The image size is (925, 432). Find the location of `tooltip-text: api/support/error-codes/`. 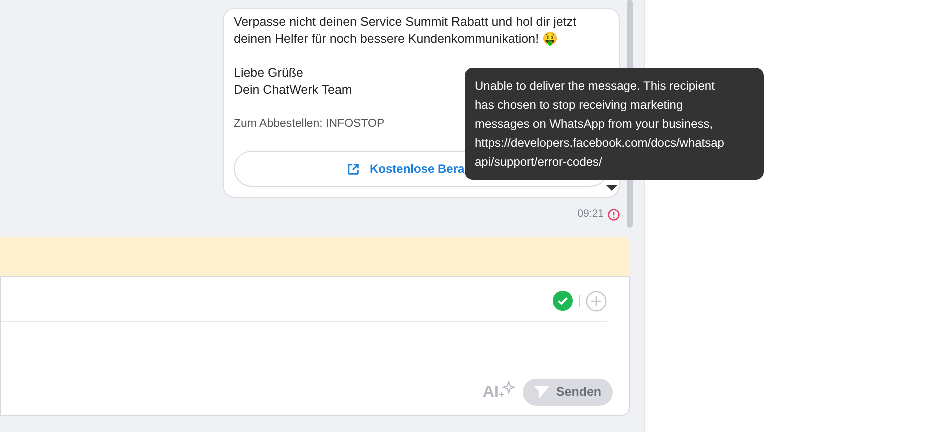

tooltip-text: api/support/error-codes/ is located at coordinates (538, 162).